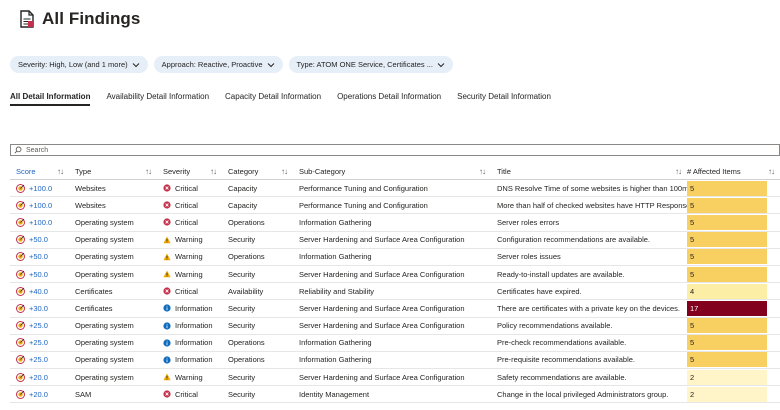 The width and height of the screenshot is (780, 410). I want to click on affected-items-value: 5, so click(727, 205).